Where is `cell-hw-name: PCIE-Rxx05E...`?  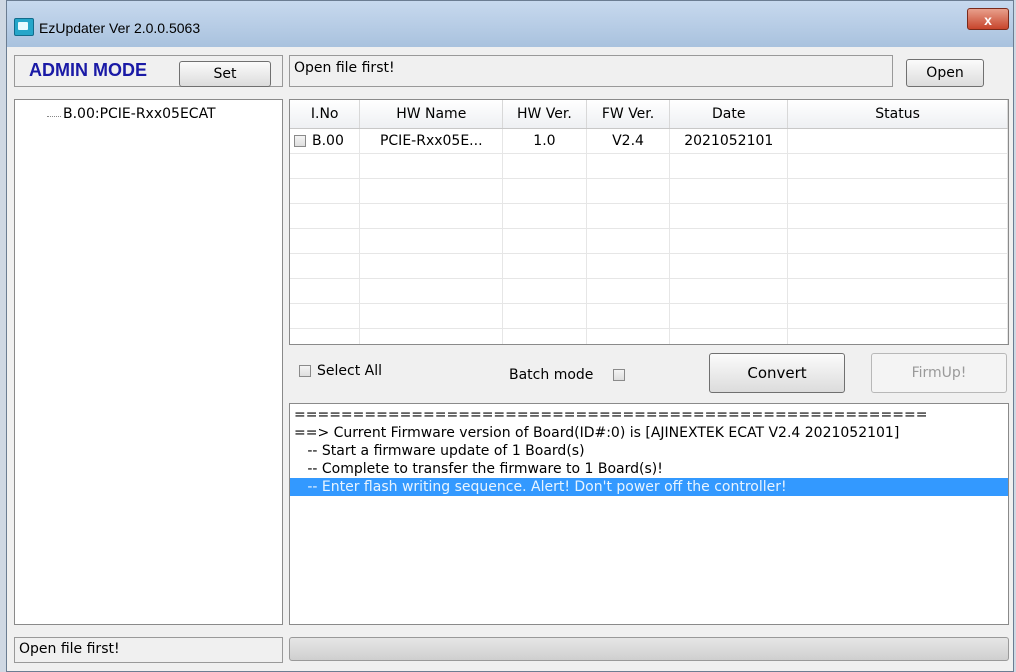 cell-hw-name: PCIE-Rxx05E... is located at coordinates (431, 141).